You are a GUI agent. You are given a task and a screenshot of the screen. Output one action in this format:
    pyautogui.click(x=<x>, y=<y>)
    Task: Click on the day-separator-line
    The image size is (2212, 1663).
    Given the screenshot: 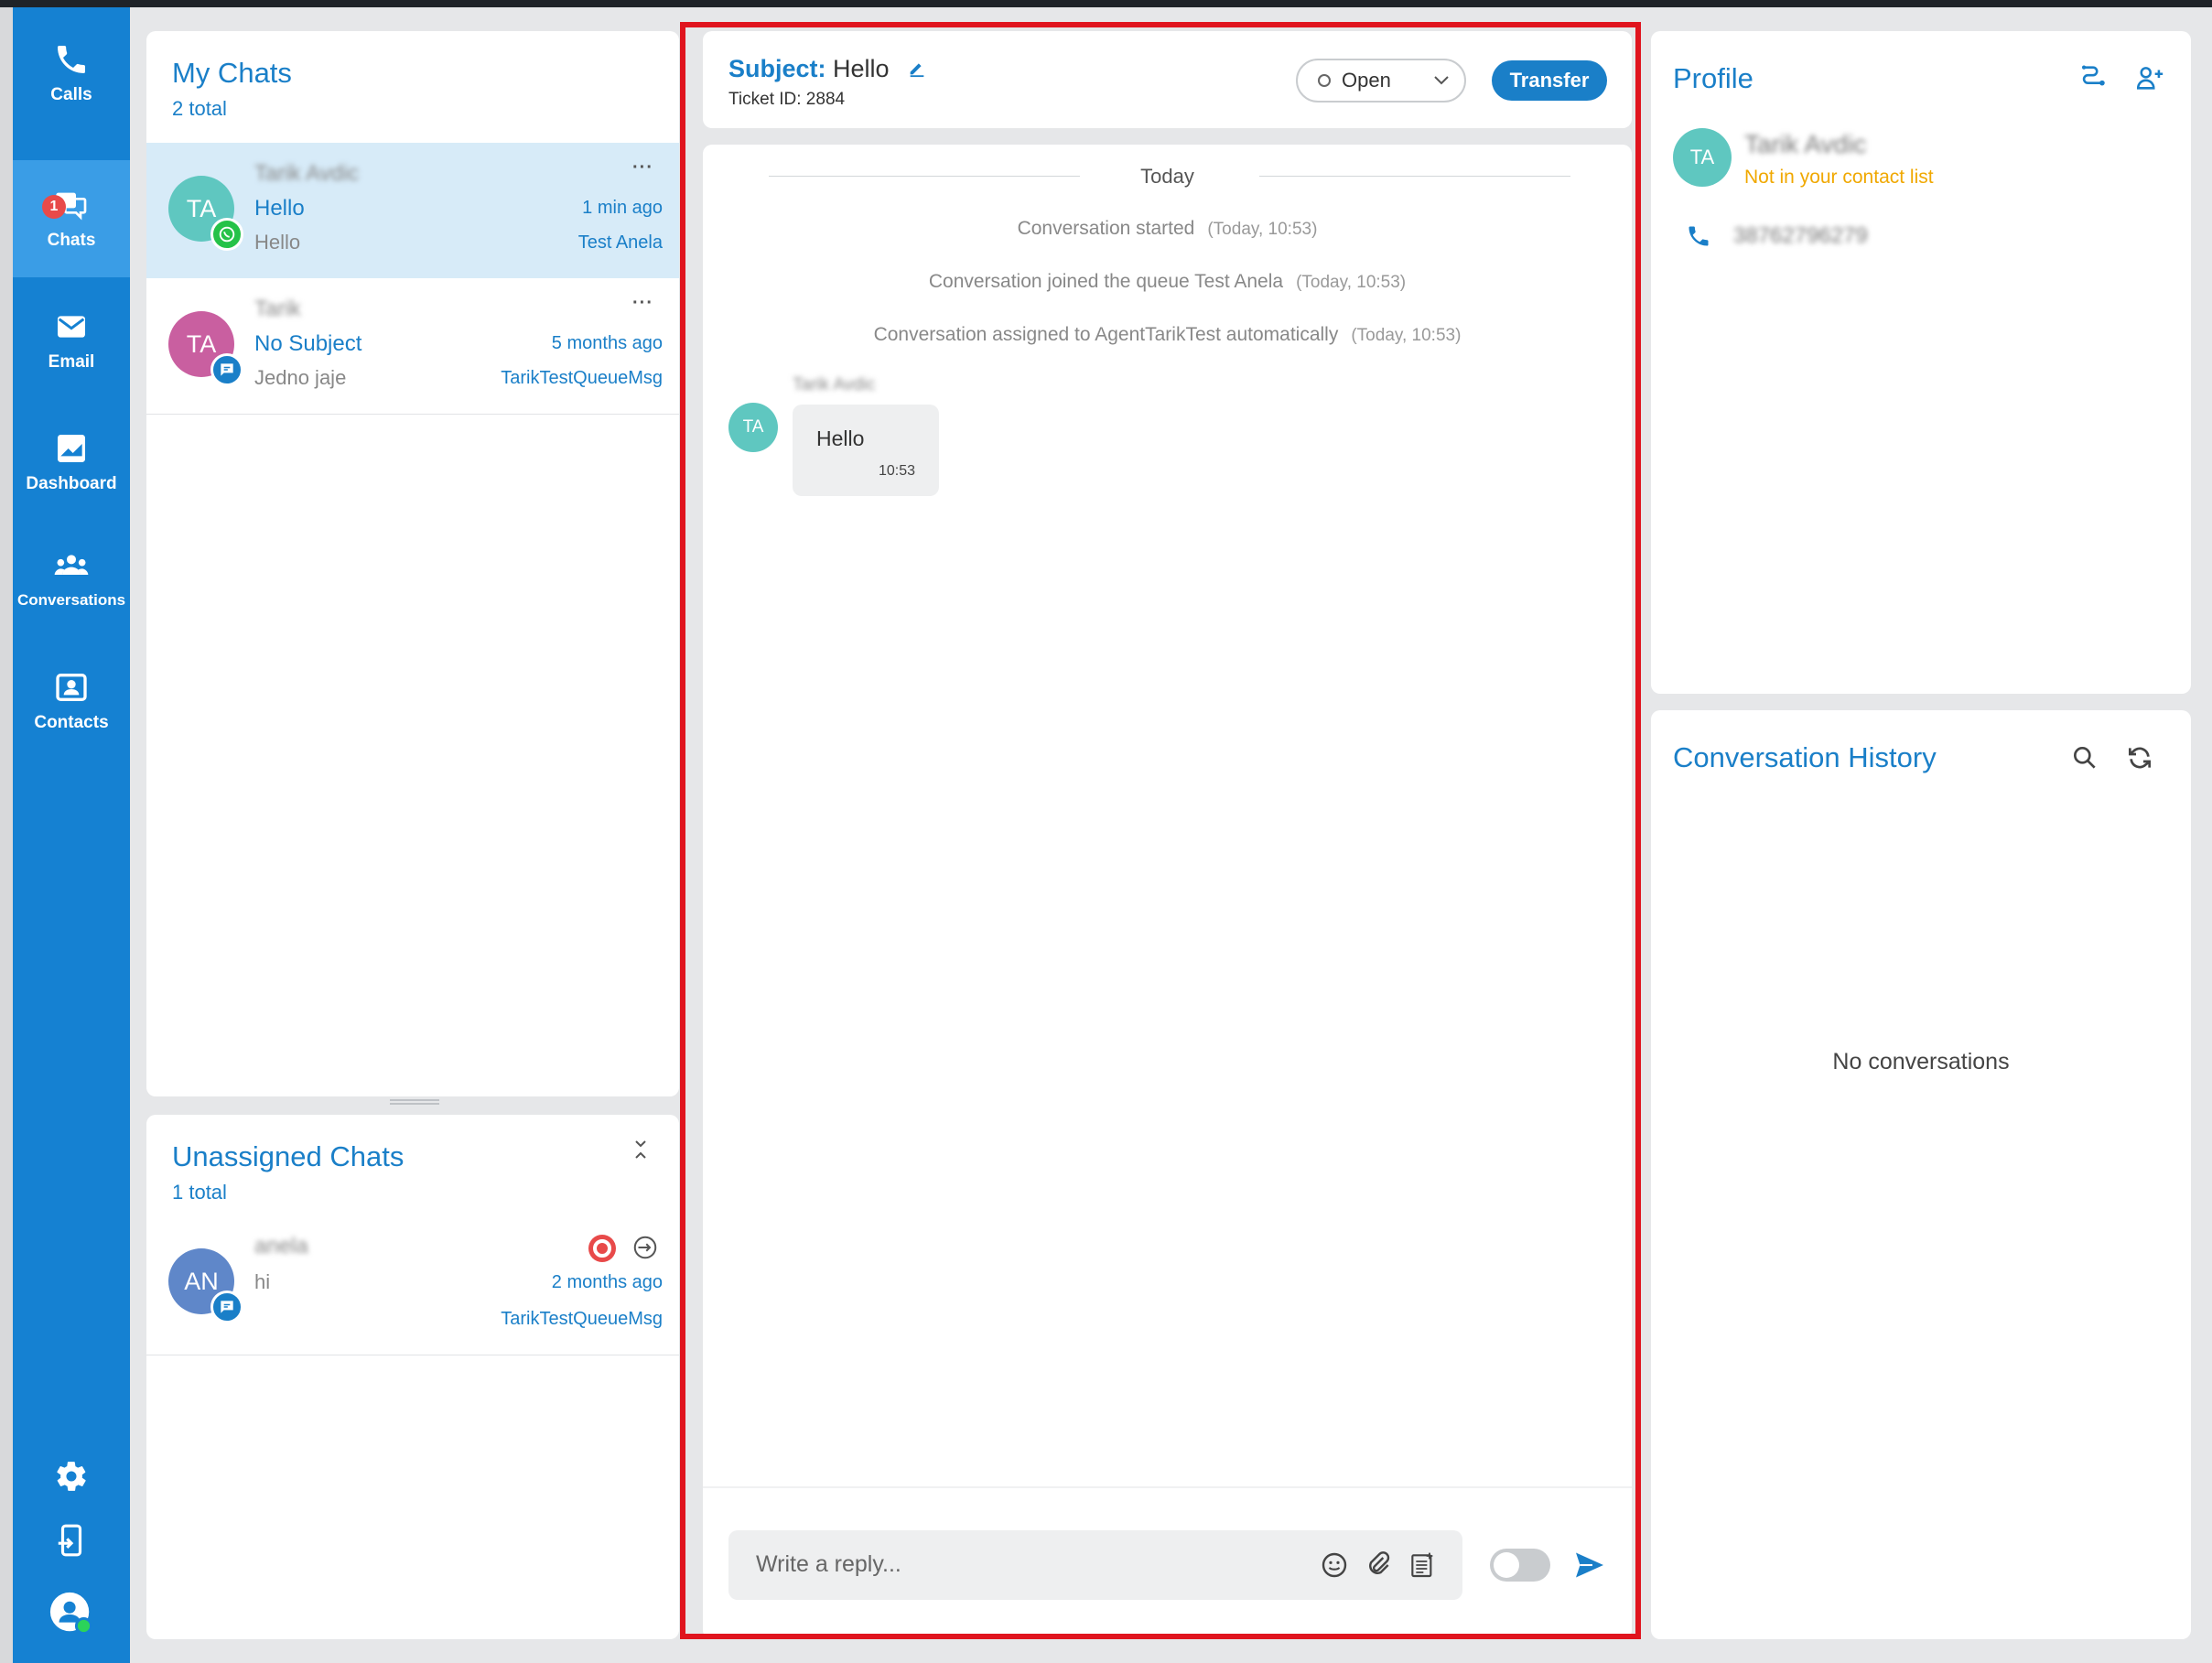 What is the action you would take?
    pyautogui.click(x=1414, y=176)
    